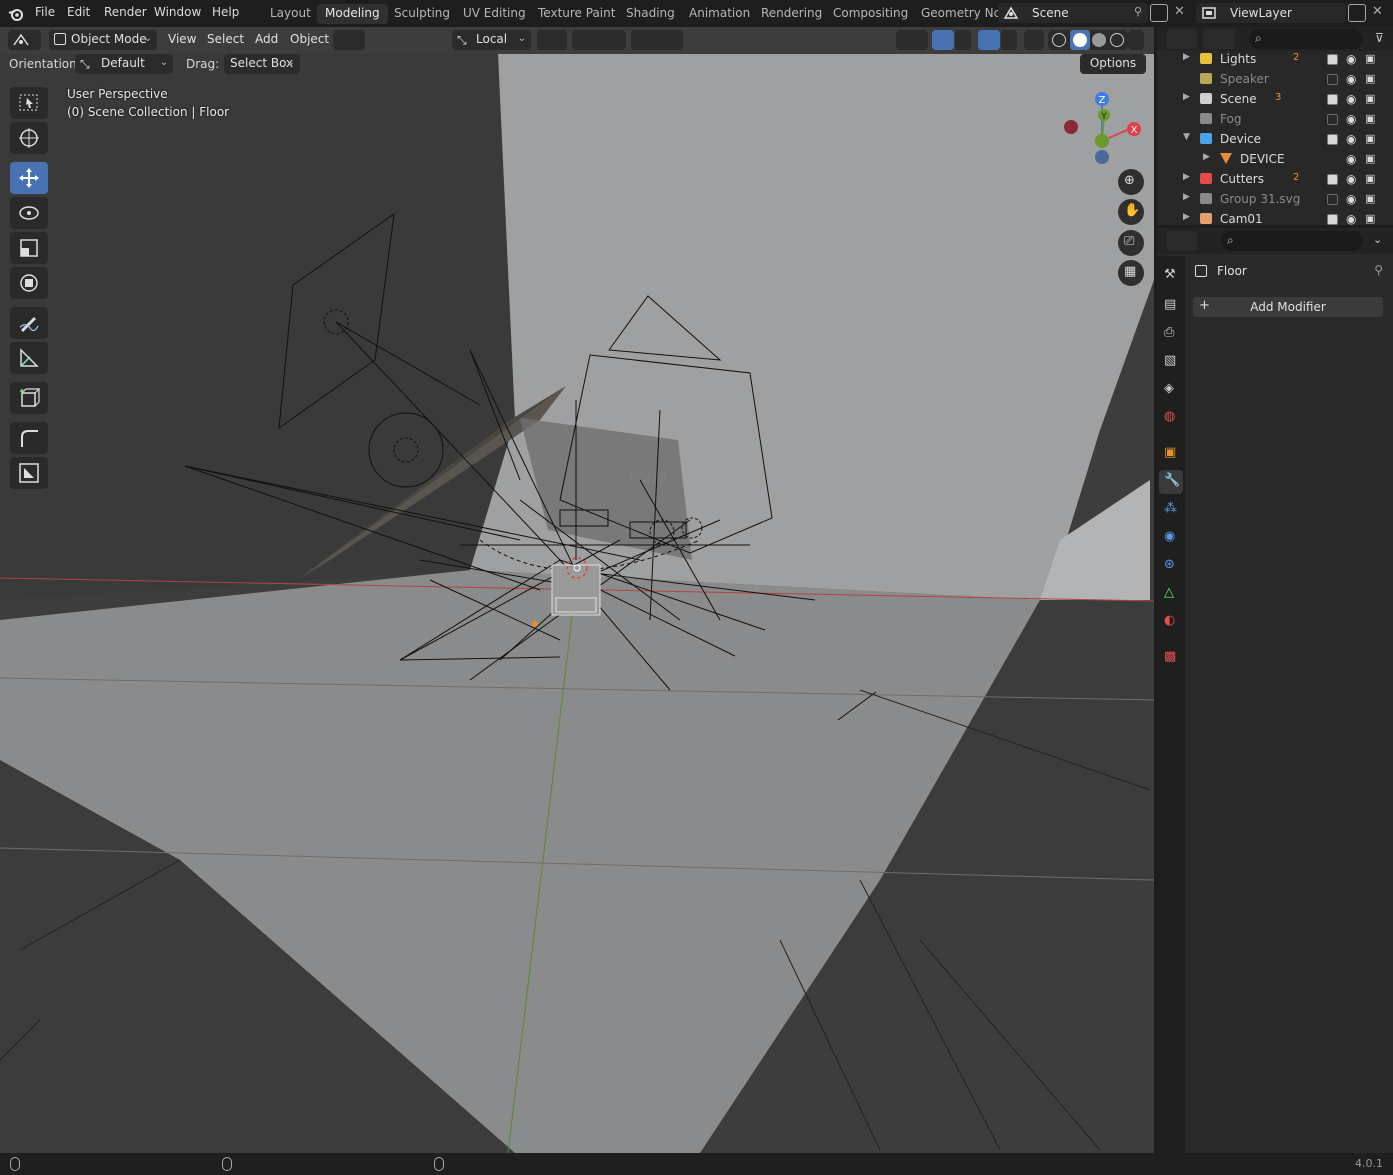  Describe the element at coordinates (352, 14) in the screenshot. I see `tab-modeling: Modeling` at that location.